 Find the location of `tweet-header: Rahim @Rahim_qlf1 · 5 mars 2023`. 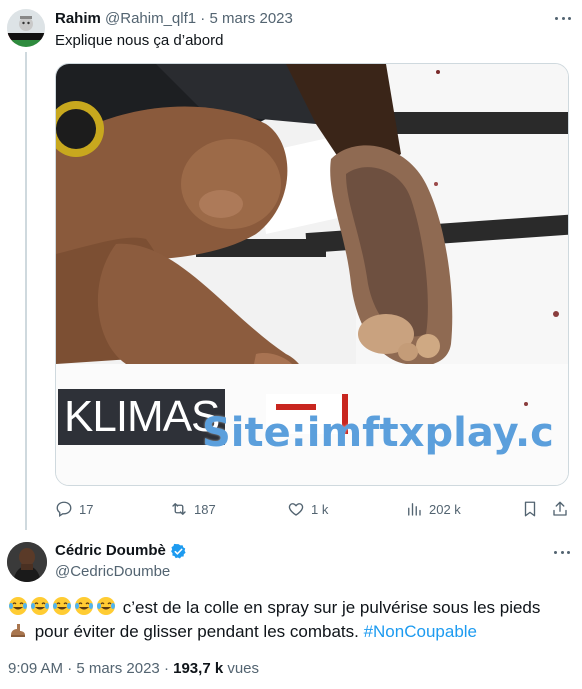

tweet-header: Rahim @Rahim_qlf1 · 5 mars 2023 is located at coordinates (174, 19).